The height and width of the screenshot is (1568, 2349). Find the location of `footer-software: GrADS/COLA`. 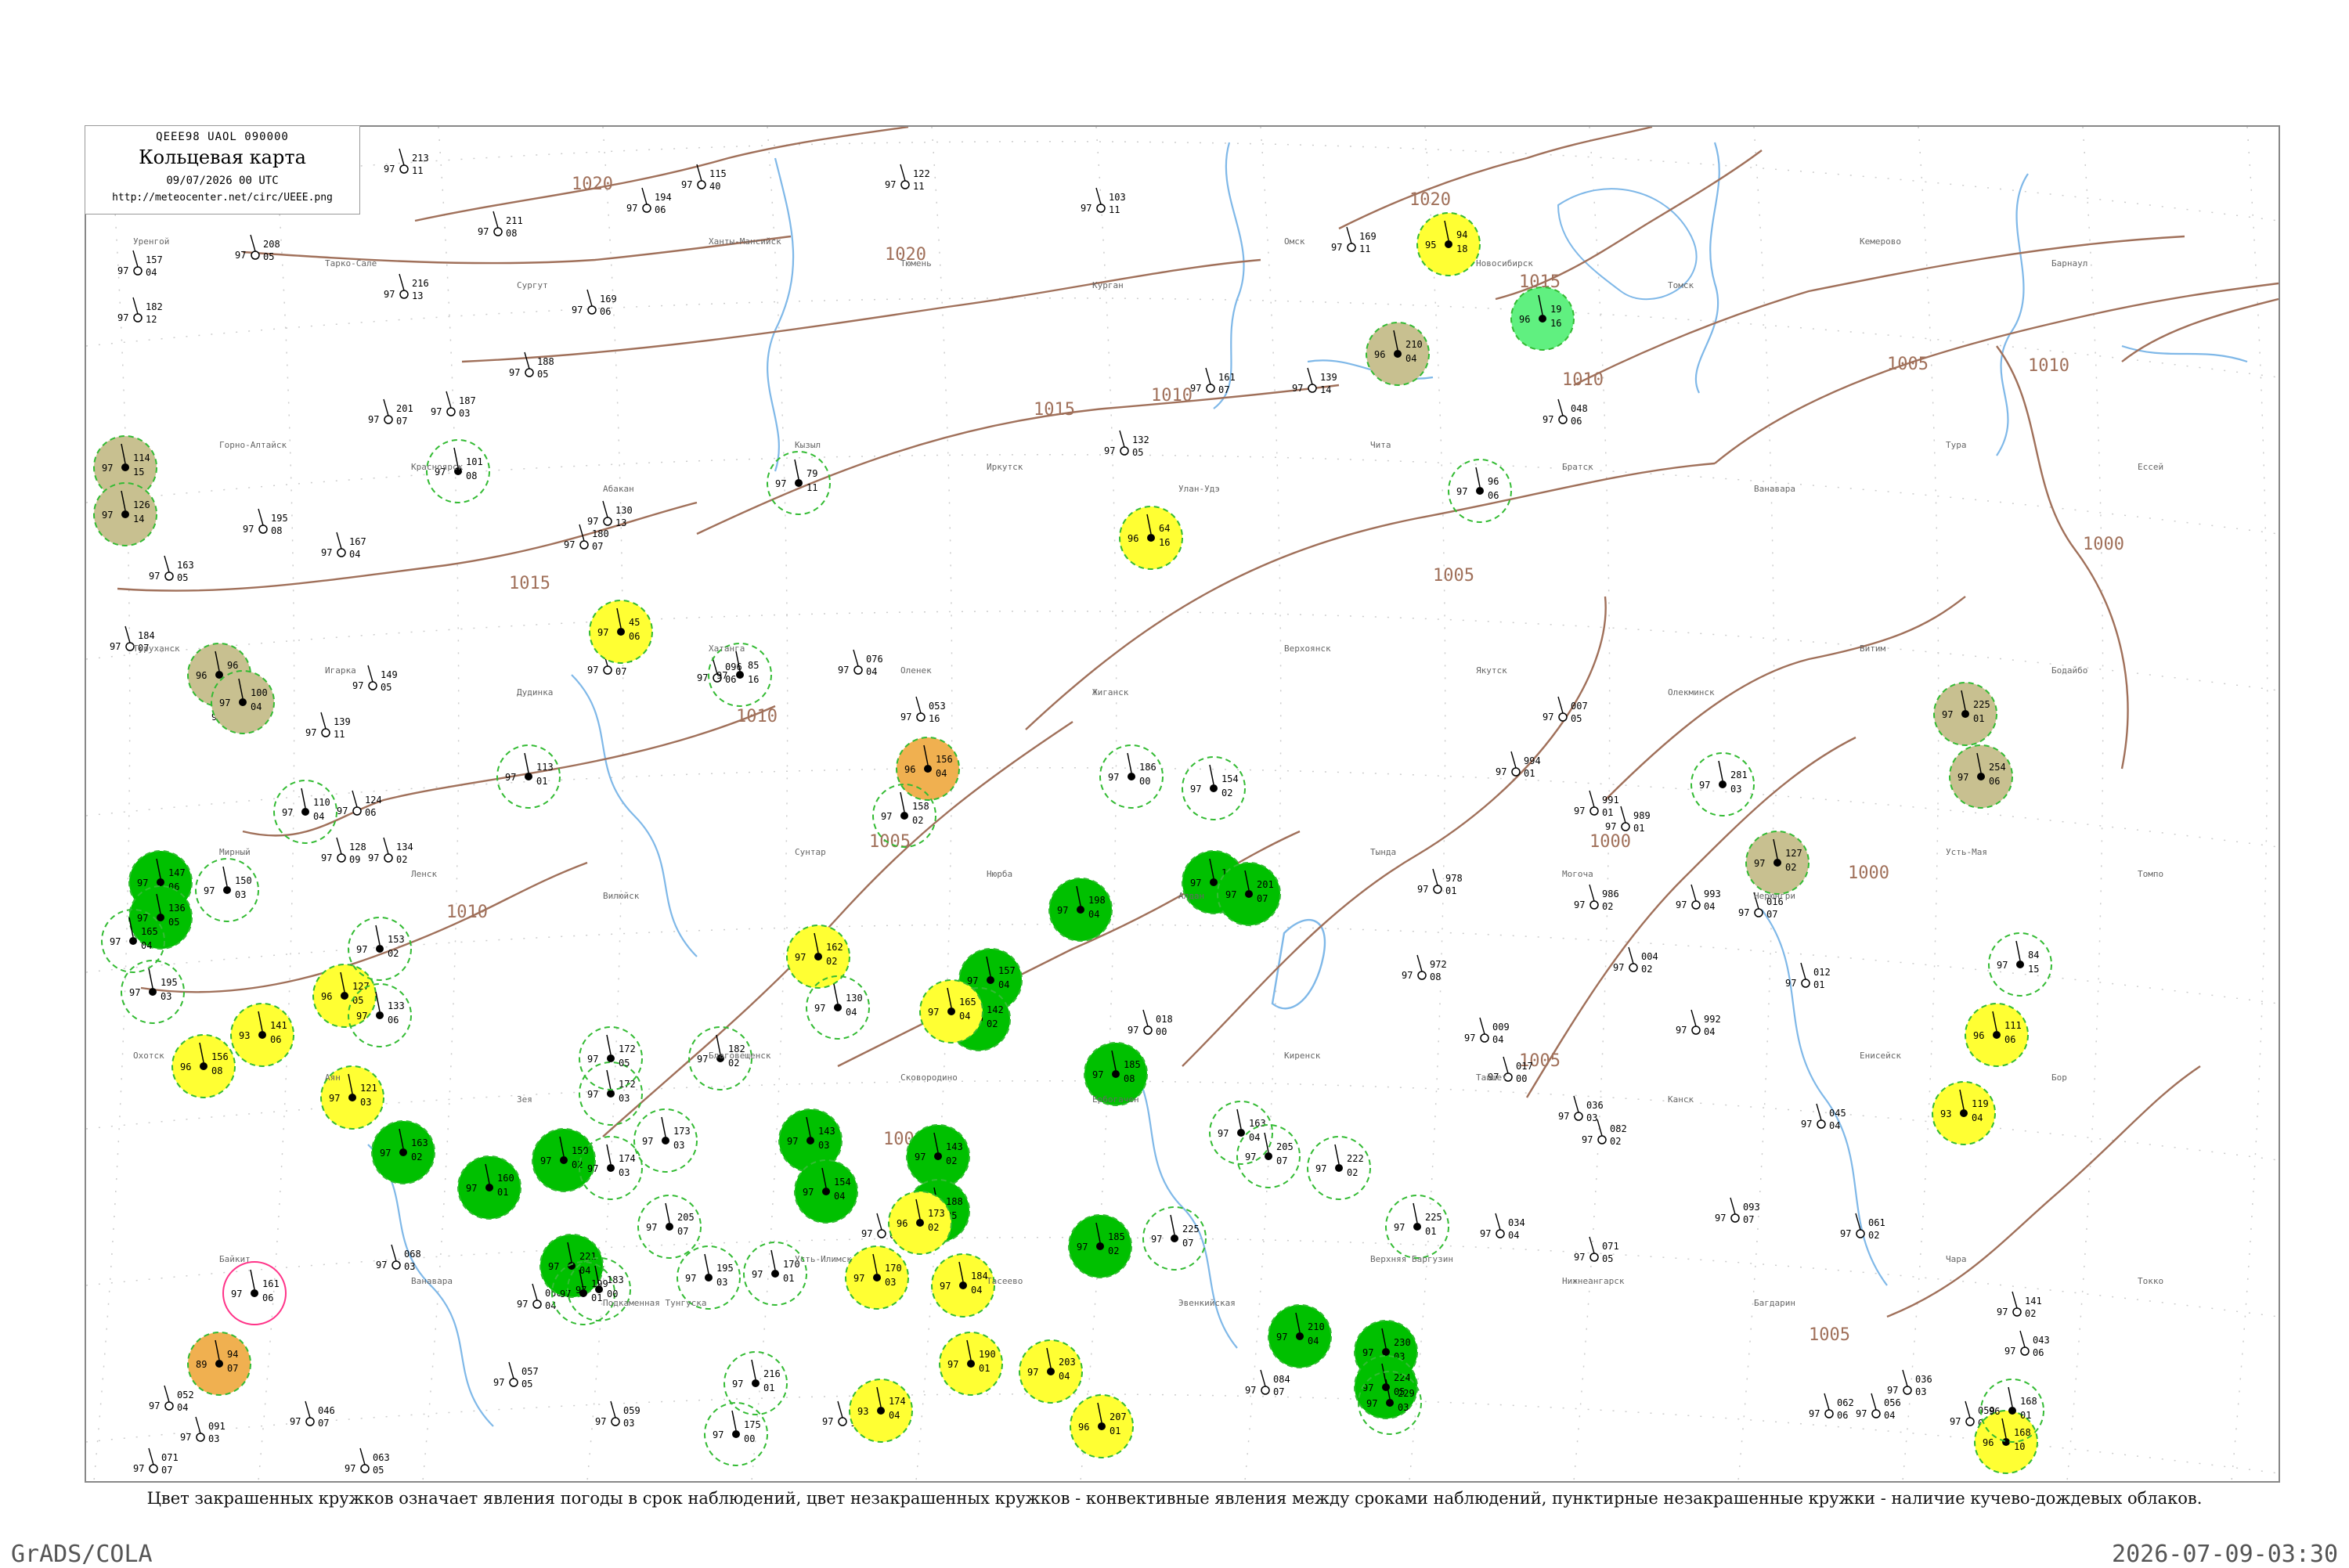

footer-software: GrADS/COLA is located at coordinates (82, 1554).